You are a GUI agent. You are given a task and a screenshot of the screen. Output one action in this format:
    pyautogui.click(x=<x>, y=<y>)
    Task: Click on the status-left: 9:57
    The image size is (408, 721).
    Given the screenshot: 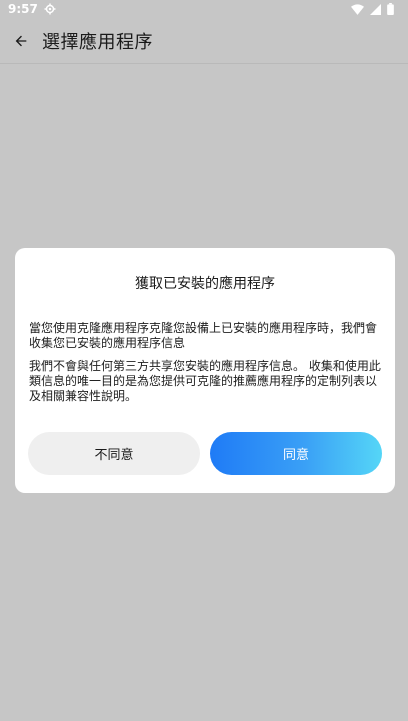 What is the action you would take?
    pyautogui.click(x=32, y=9)
    